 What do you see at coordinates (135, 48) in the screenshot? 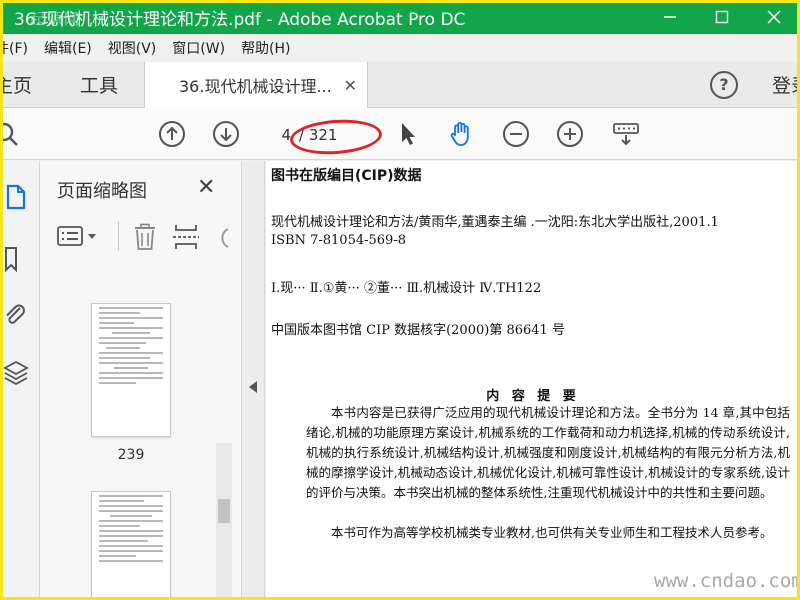
I see `menu-view: 视图(V)` at bounding box center [135, 48].